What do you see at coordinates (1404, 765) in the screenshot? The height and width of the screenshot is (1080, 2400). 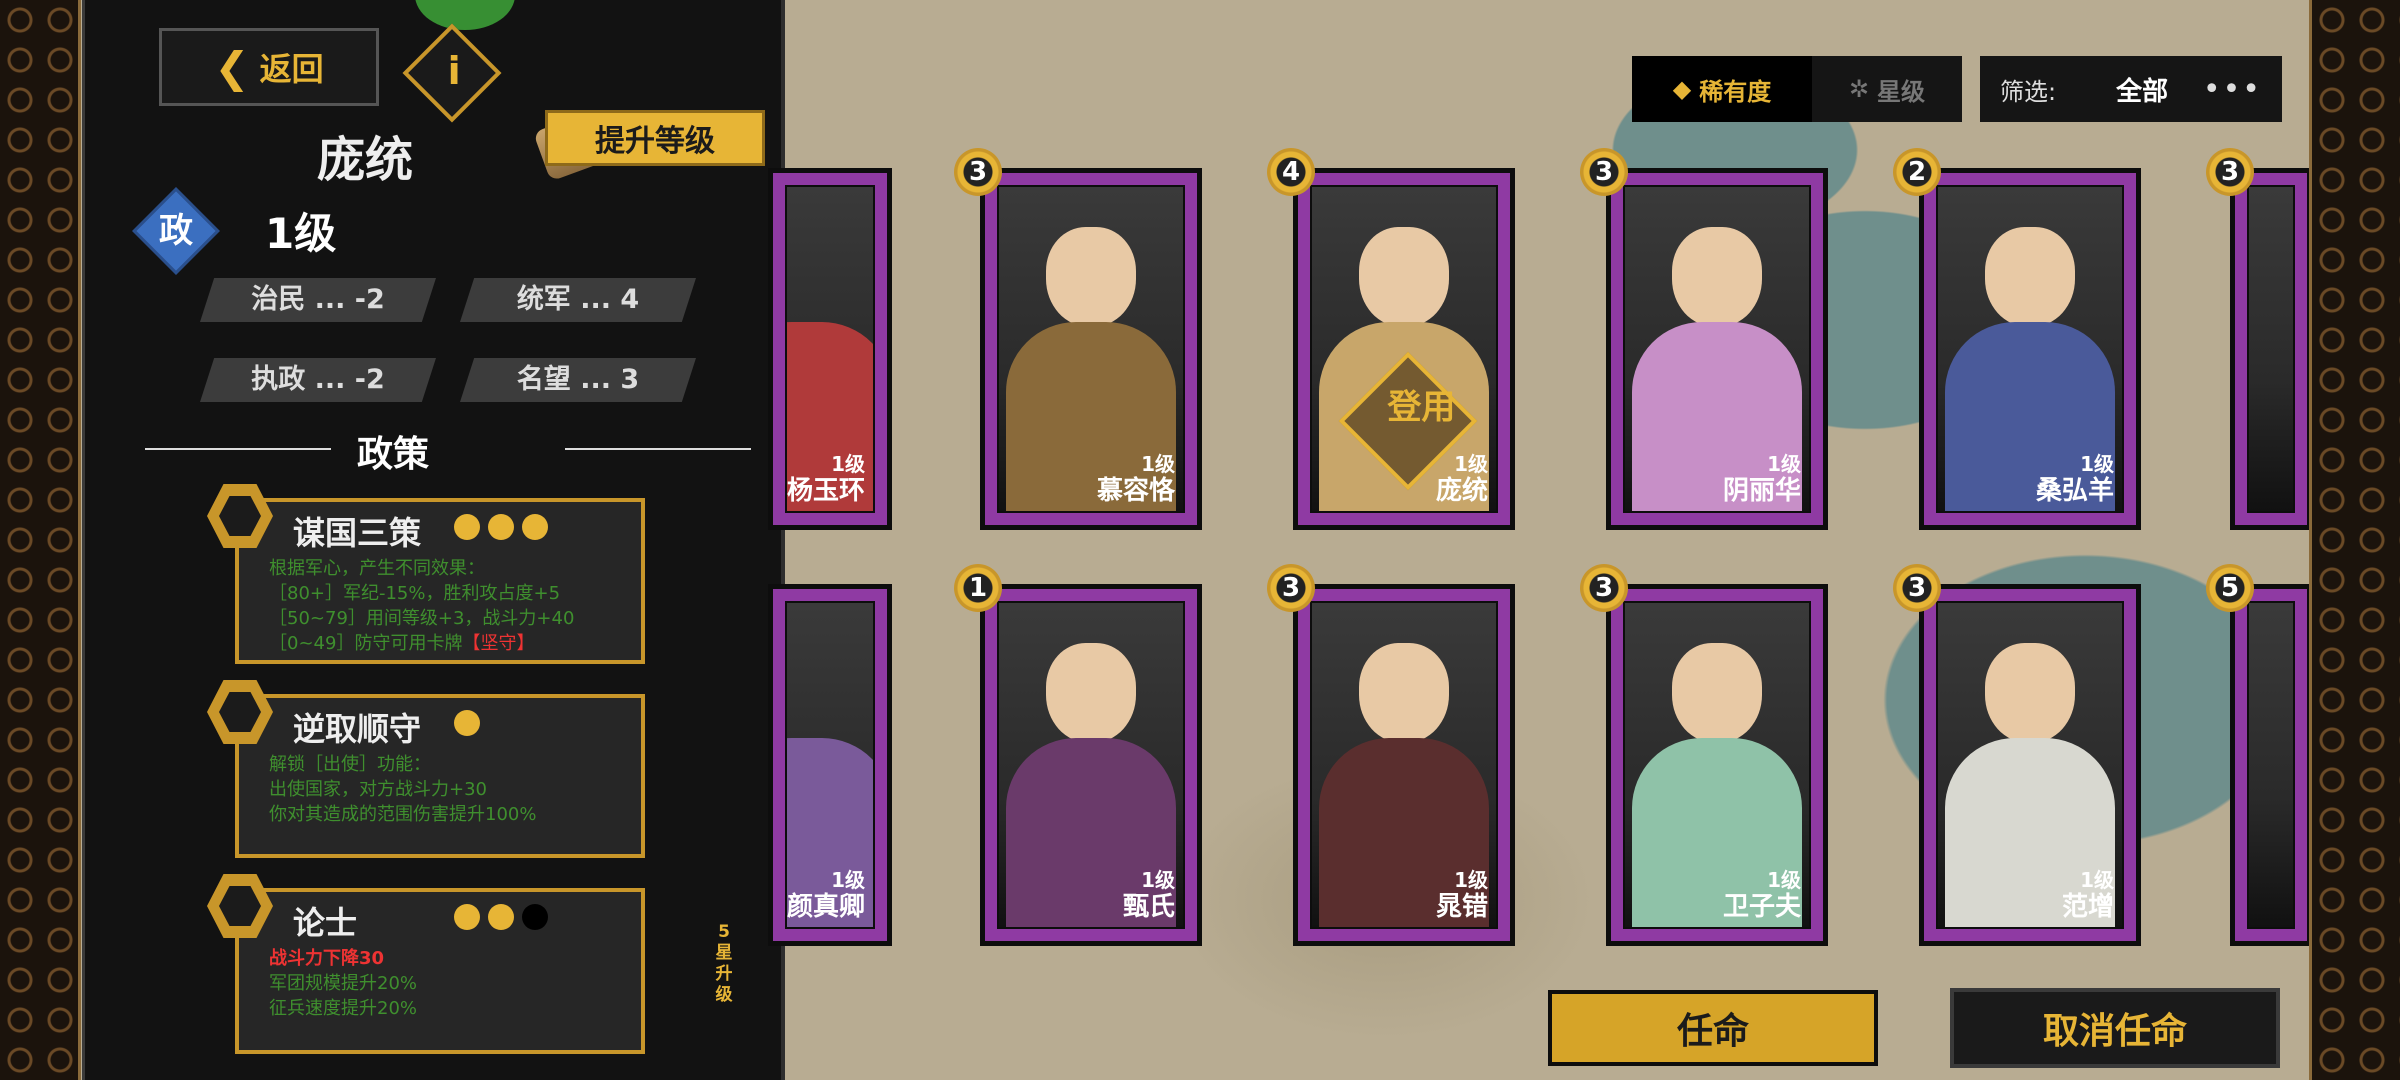 I see `general-card: 1级 晁错` at bounding box center [1404, 765].